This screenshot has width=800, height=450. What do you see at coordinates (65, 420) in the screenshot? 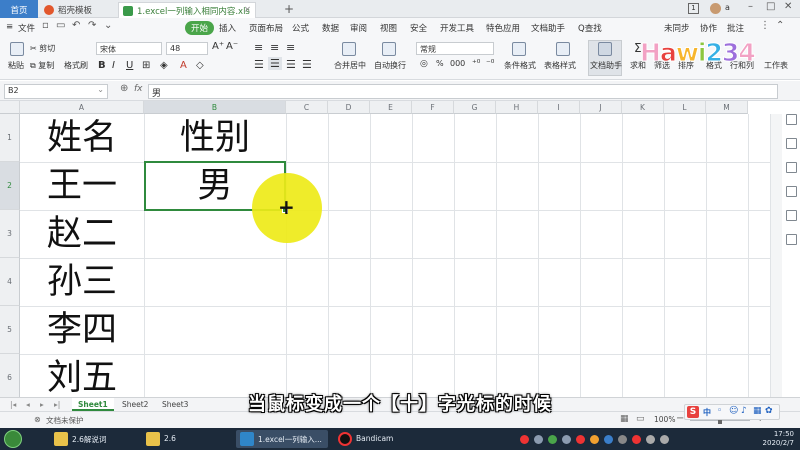
I see `protect-status: 文档未保护` at bounding box center [65, 420].